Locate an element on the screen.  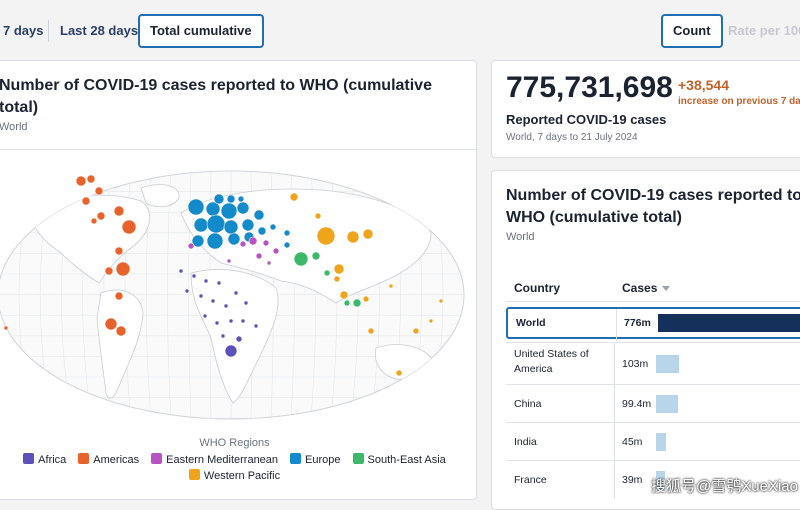
rate-toggle-button: Rate per 100 is located at coordinates (759, 31).